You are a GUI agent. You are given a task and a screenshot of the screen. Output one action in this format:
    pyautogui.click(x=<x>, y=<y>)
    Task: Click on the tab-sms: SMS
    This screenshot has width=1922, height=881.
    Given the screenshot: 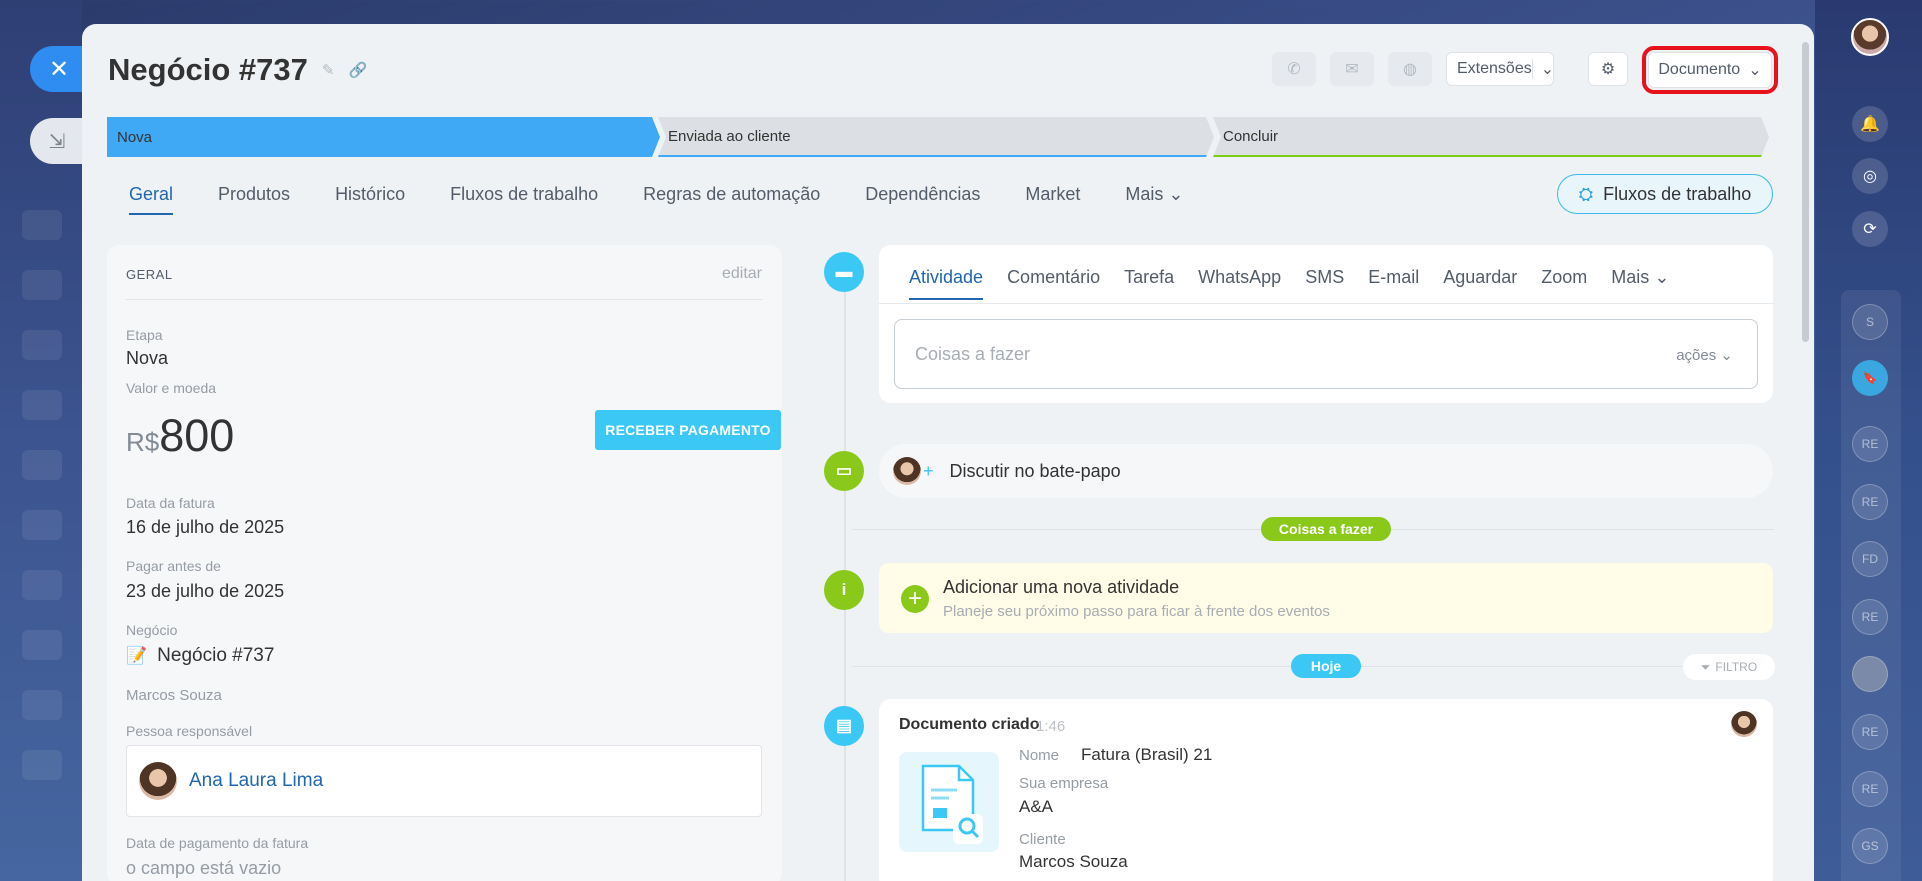 What is the action you would take?
    pyautogui.click(x=1324, y=283)
    